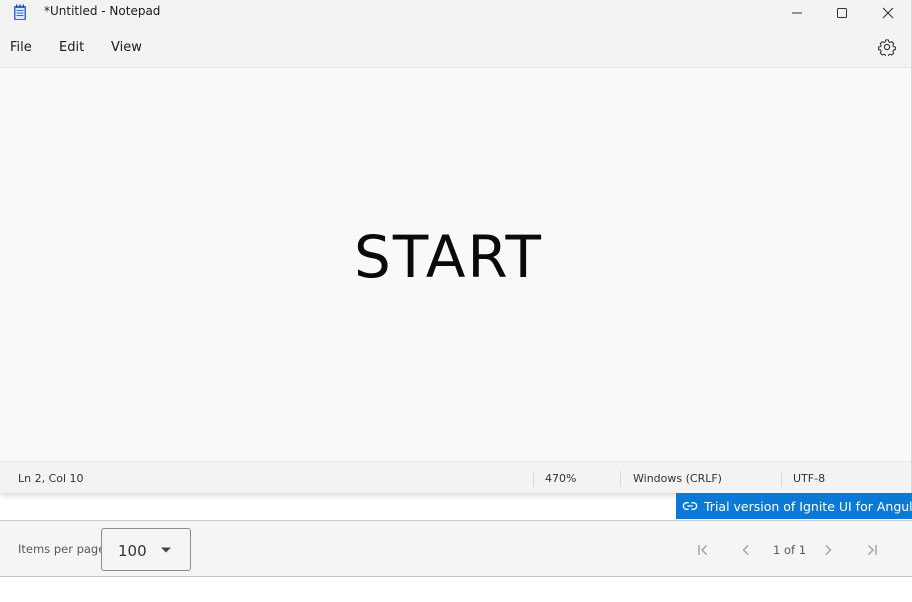 The image size is (912, 602). I want to click on first-page-button, so click(703, 550).